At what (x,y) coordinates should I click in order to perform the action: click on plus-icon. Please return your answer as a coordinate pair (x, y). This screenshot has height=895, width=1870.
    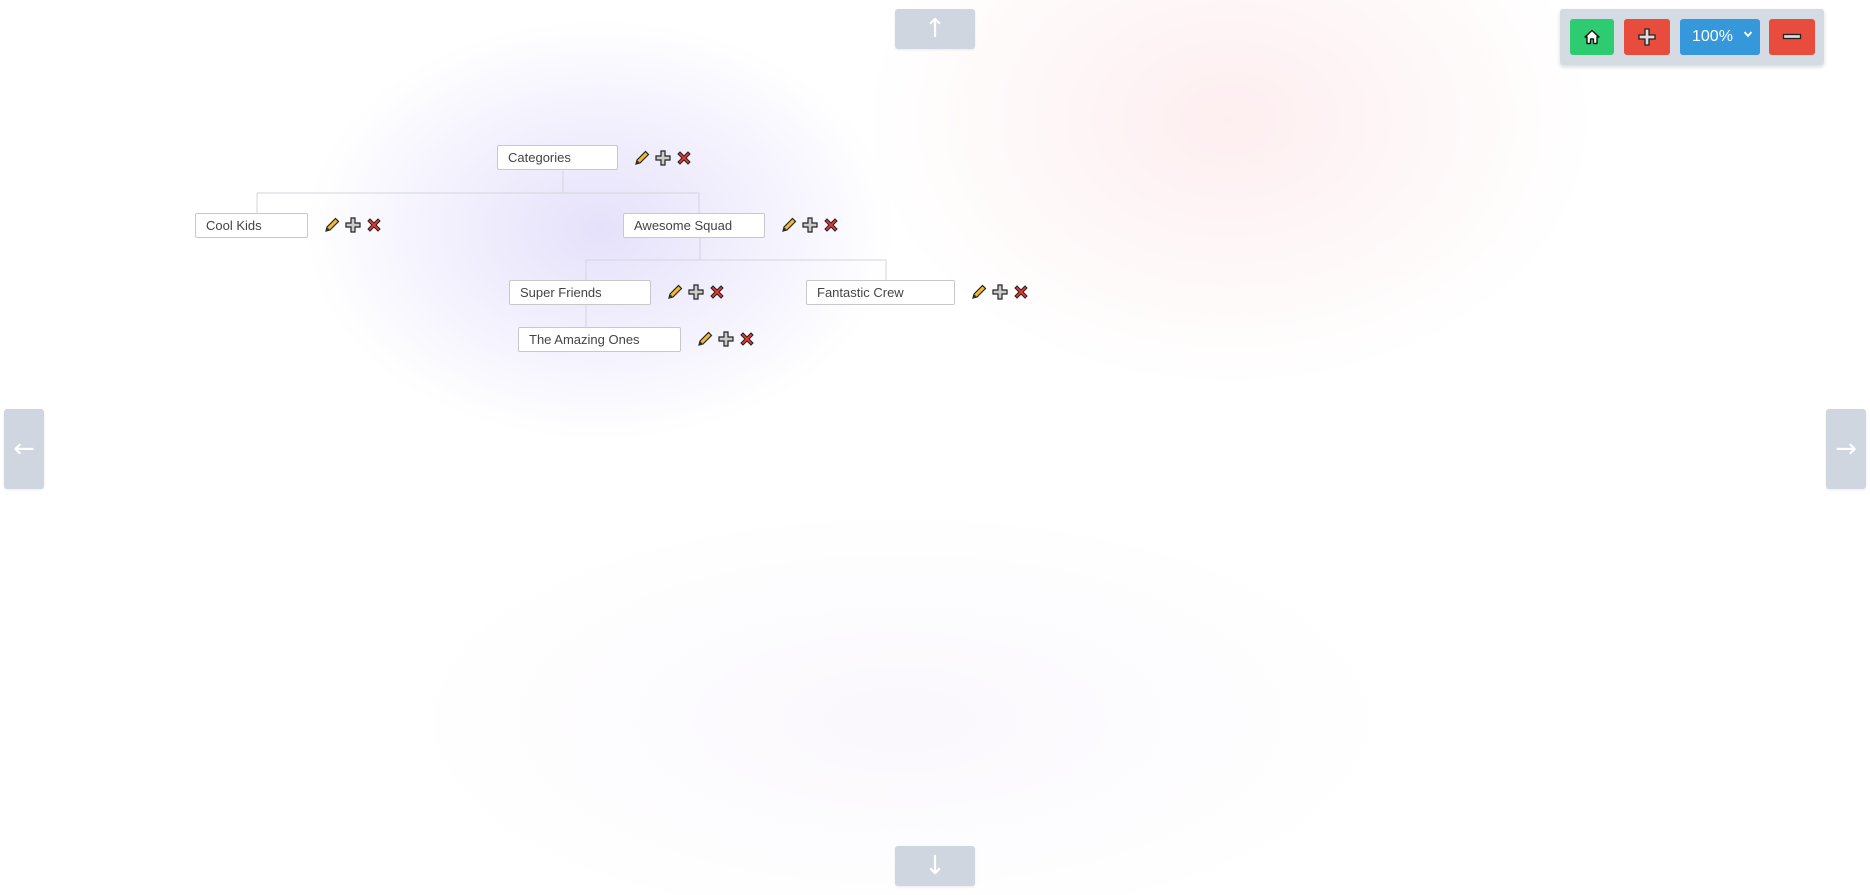
    Looking at the image, I should click on (1647, 37).